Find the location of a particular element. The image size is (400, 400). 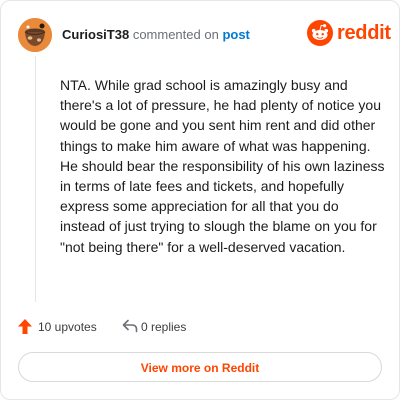

thread-line is located at coordinates (35, 179).